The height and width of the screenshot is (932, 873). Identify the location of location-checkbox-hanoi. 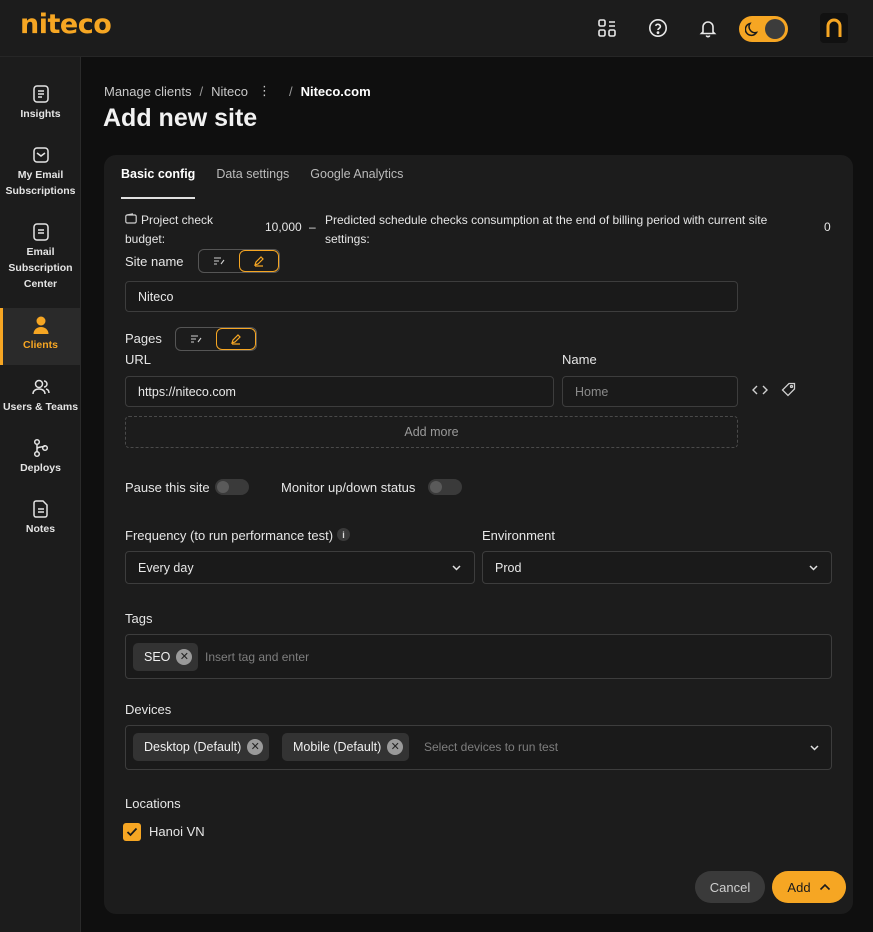
(132, 832).